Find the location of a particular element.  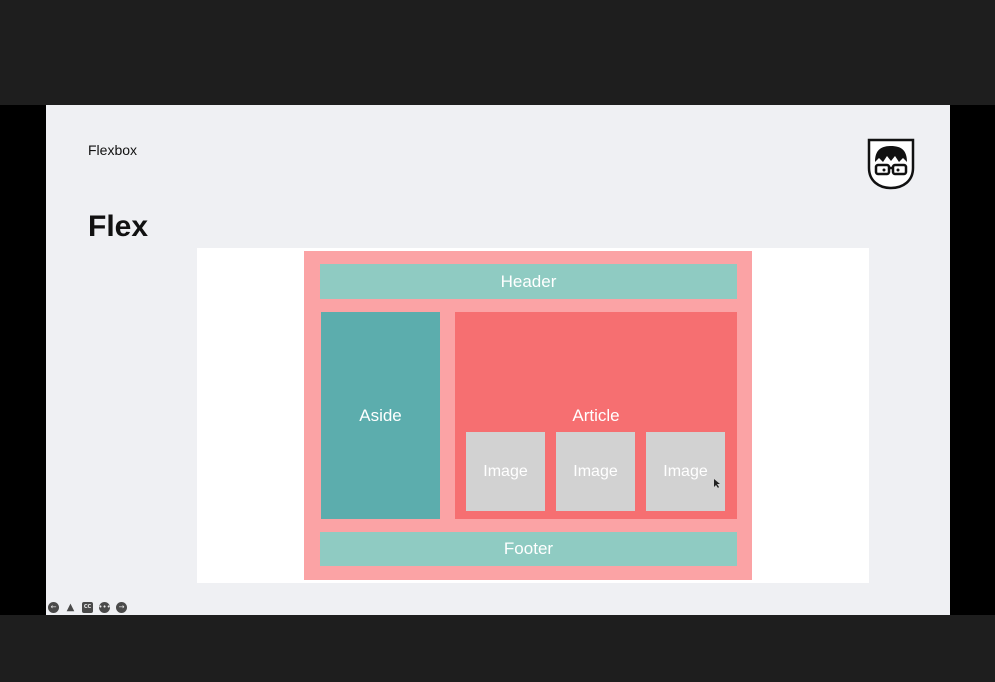

section-title: Flexbox is located at coordinates (113, 150).